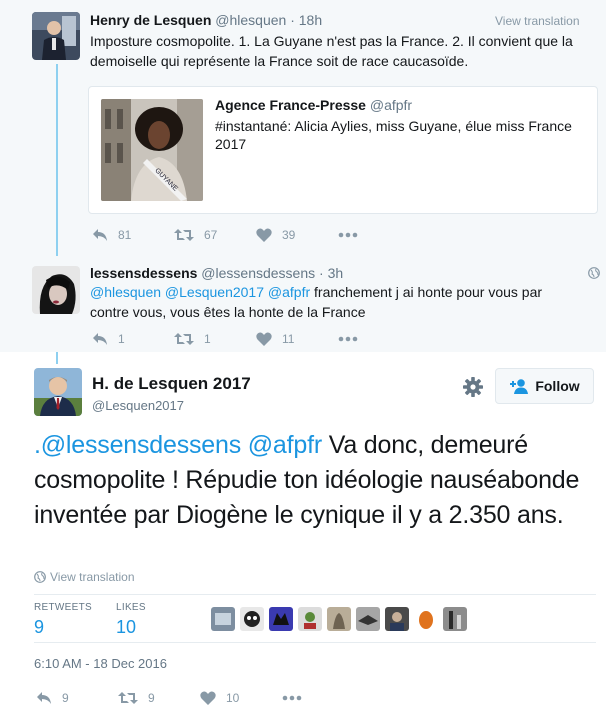  What do you see at coordinates (37, 445) in the screenshot?
I see `text-prefix: .` at bounding box center [37, 445].